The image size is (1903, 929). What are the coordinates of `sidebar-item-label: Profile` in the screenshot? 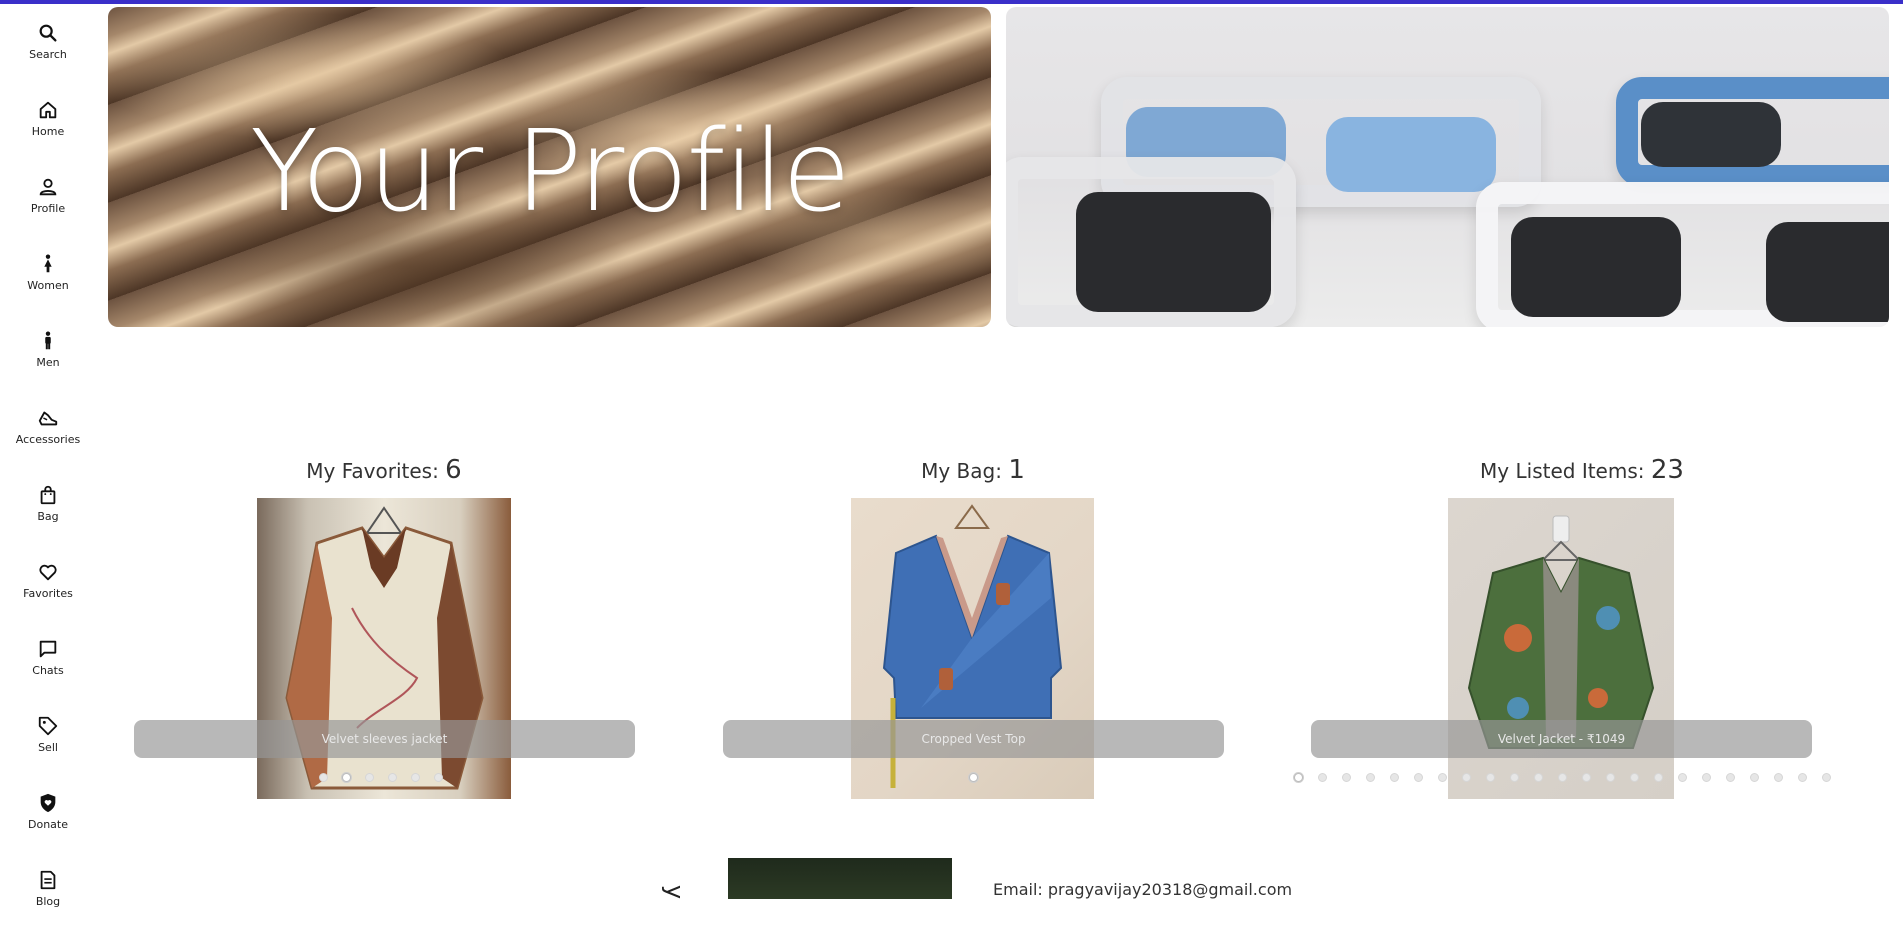 It's located at (48, 208).